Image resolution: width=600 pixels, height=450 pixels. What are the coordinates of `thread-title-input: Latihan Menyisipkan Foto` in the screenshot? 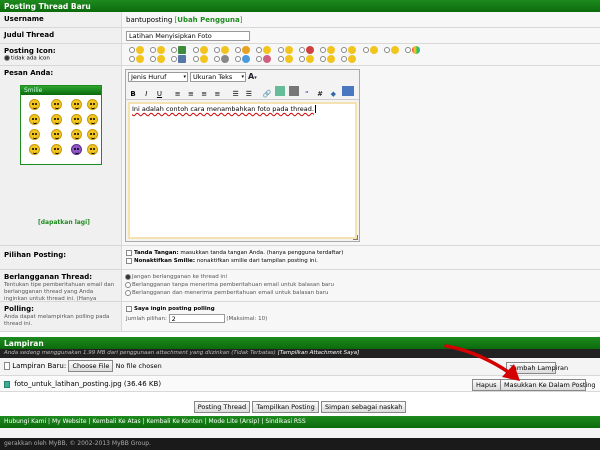 It's located at (188, 36).